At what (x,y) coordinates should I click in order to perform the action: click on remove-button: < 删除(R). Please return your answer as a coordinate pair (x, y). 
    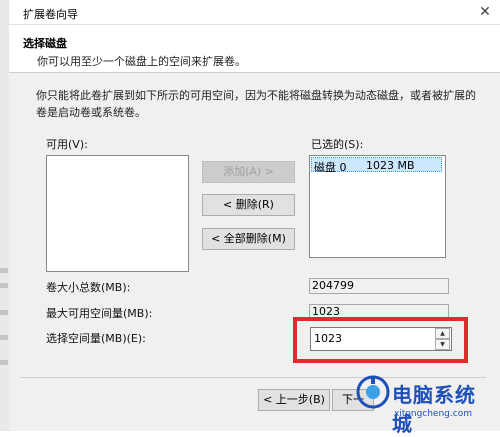
    Looking at the image, I should click on (248, 205).